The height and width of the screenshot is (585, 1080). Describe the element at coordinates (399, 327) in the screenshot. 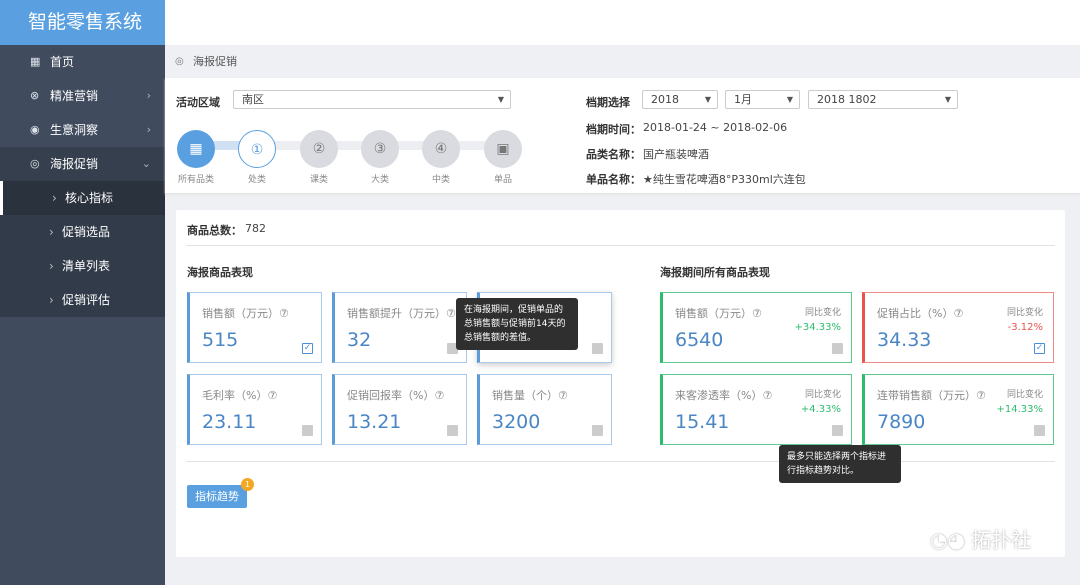

I see `metric-card: 销售额提升（万元）⑦ 32` at that location.